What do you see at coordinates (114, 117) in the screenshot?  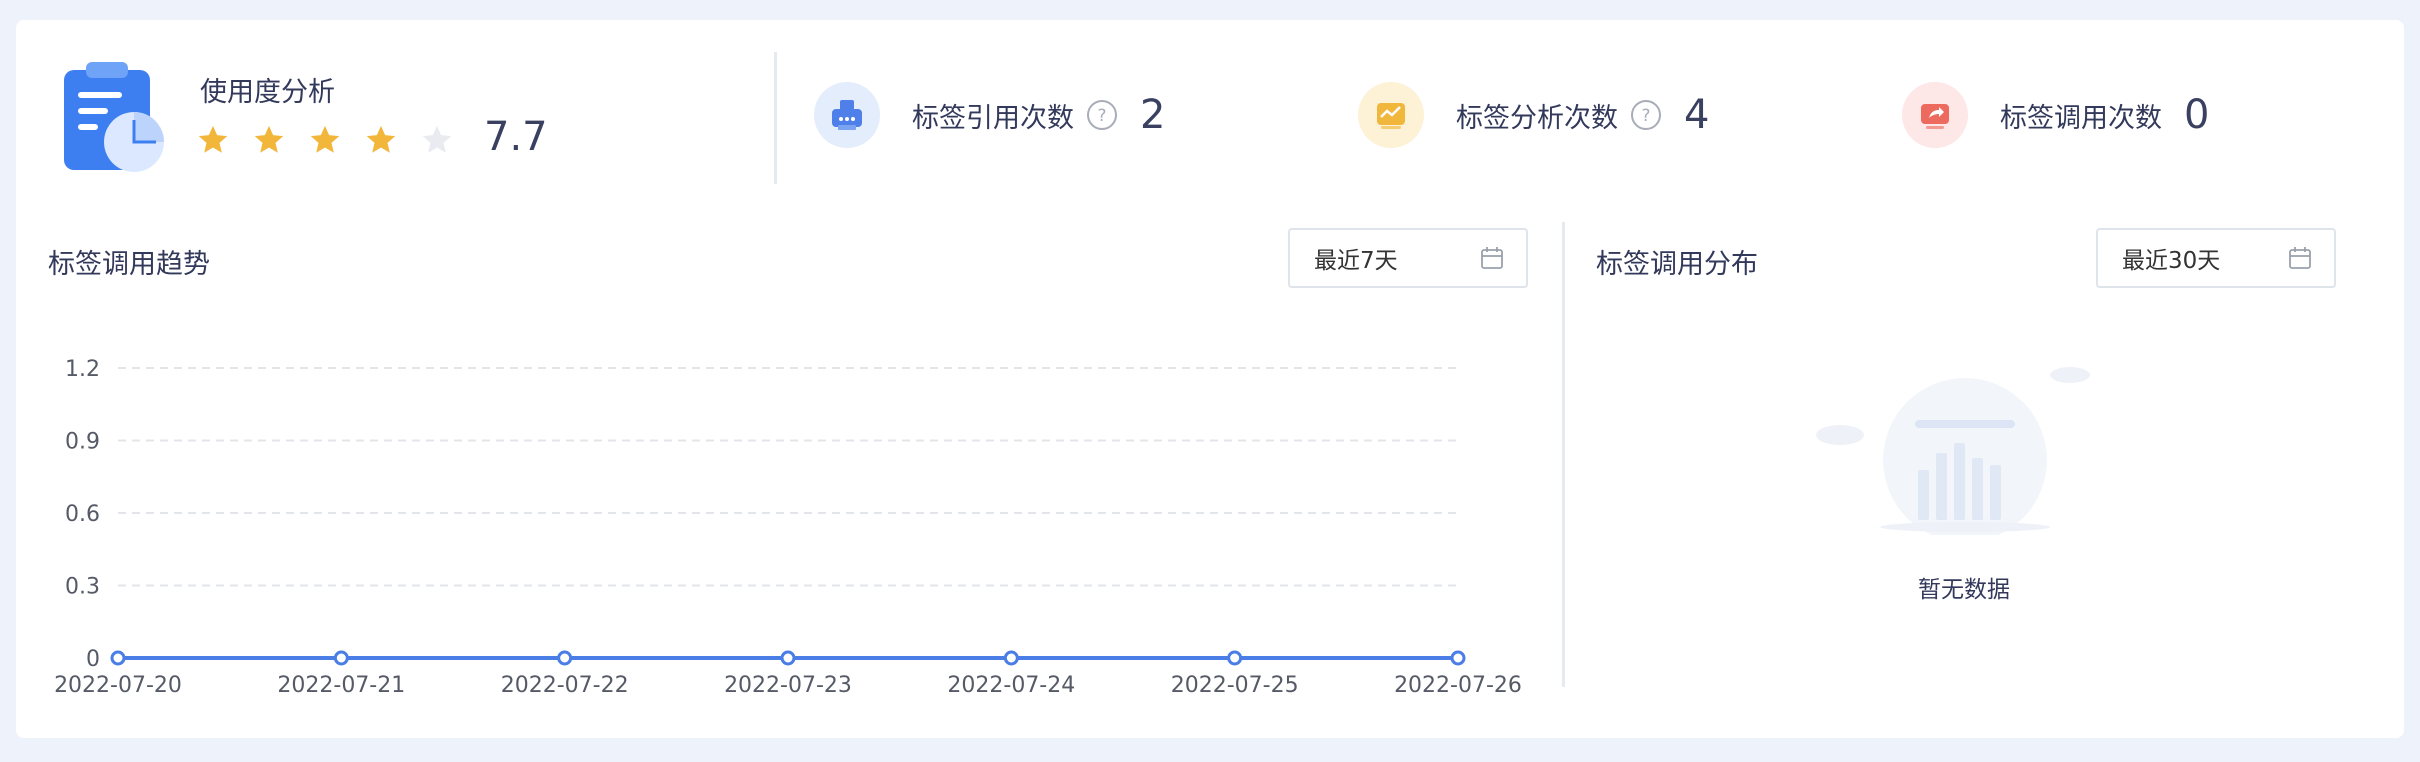 I see `clipboard-report-icon` at bounding box center [114, 117].